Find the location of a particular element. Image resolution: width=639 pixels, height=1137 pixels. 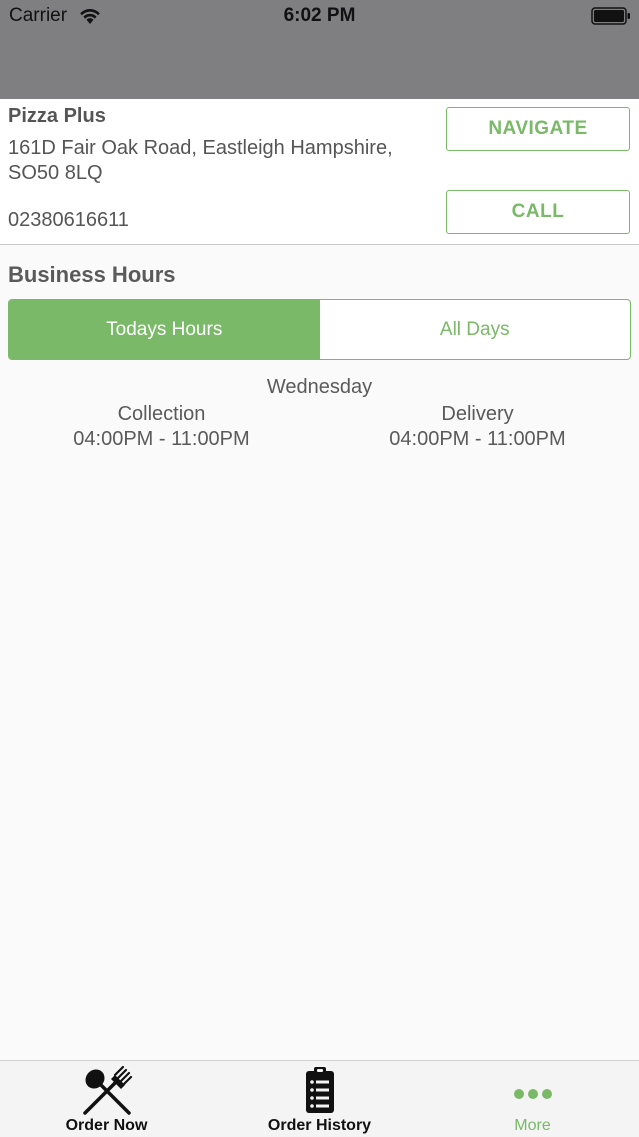

tab-bar: Order Now Order History More is located at coordinates (319, 1098).